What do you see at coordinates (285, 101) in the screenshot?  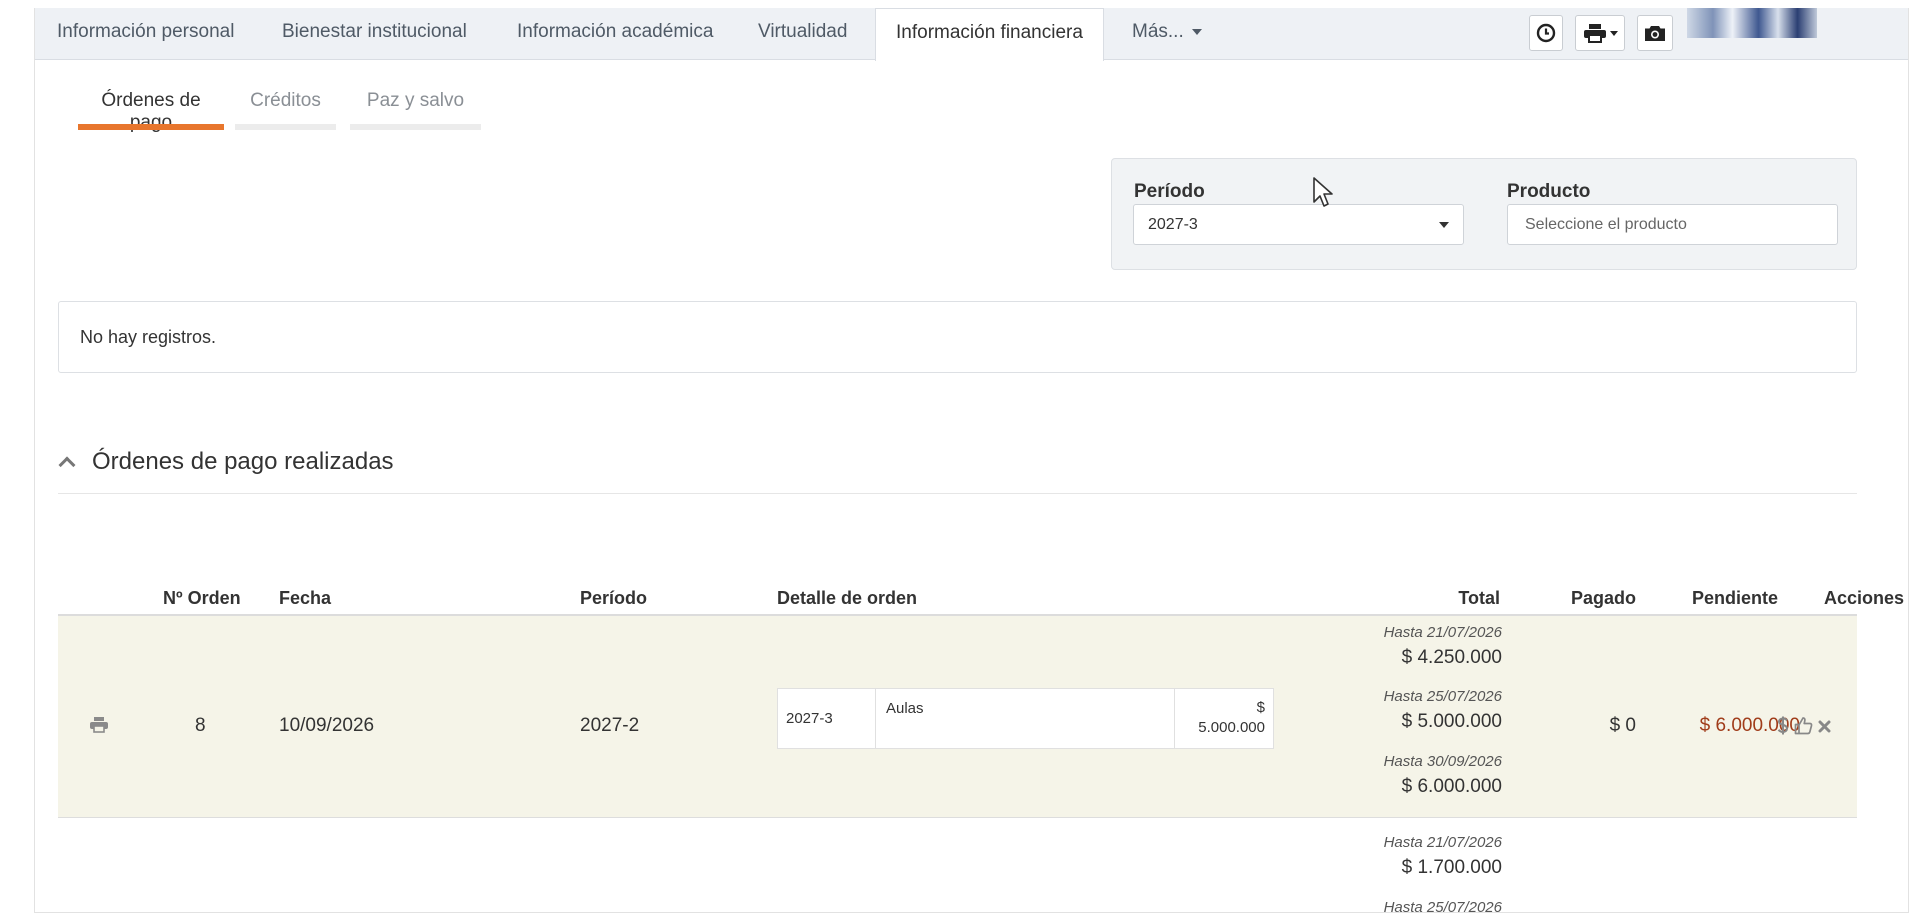 I see `subtab-creditos: Créditos` at bounding box center [285, 101].